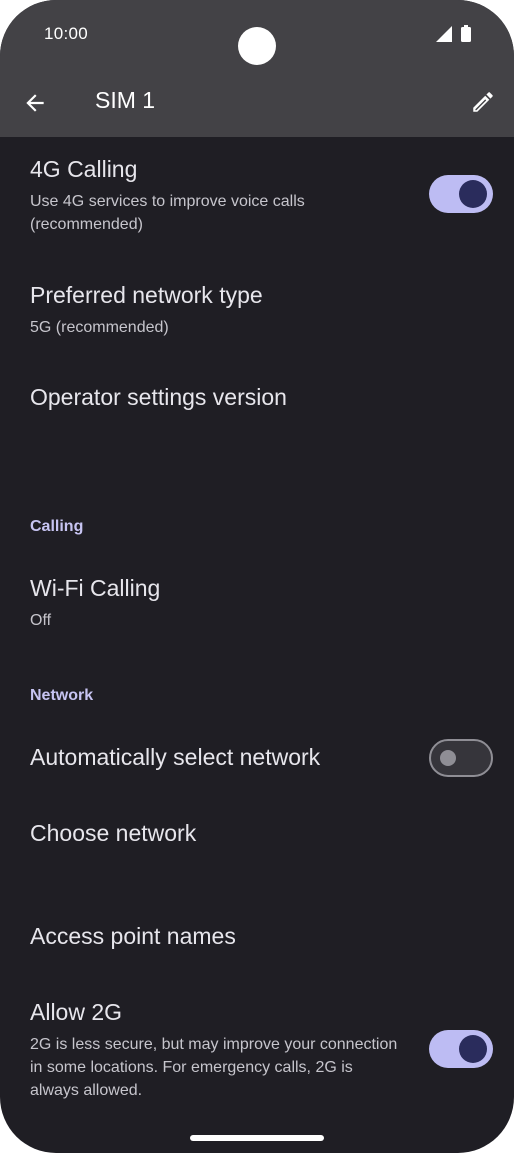  Describe the element at coordinates (95, 588) in the screenshot. I see `setting-title: Wi-Fi Calling` at that location.